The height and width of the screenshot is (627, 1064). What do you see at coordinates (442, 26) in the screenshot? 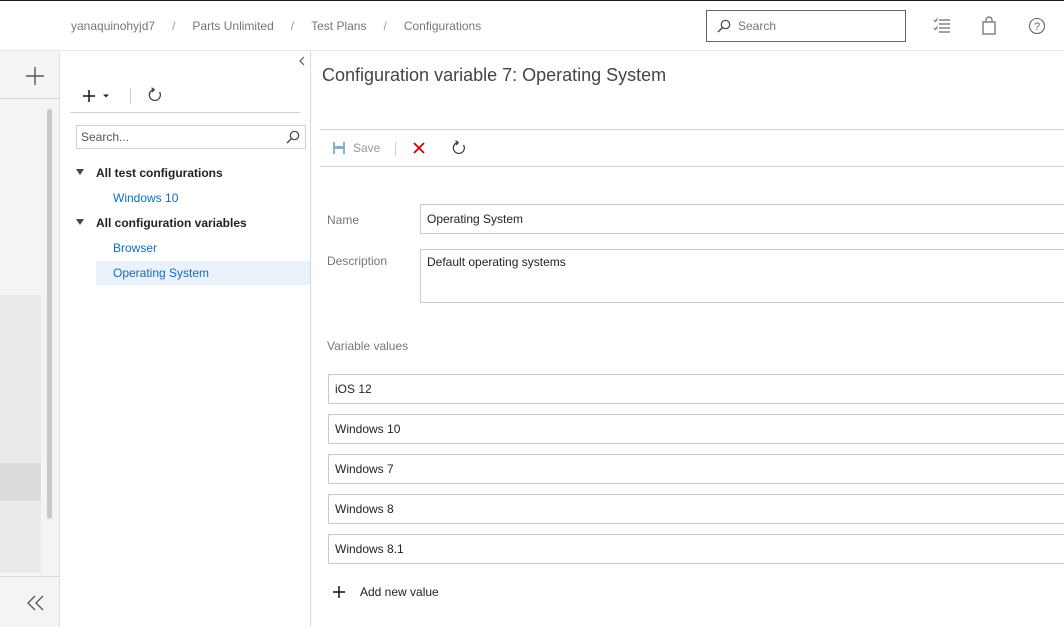
I see `breadcrumb-configurations: Configurations` at bounding box center [442, 26].